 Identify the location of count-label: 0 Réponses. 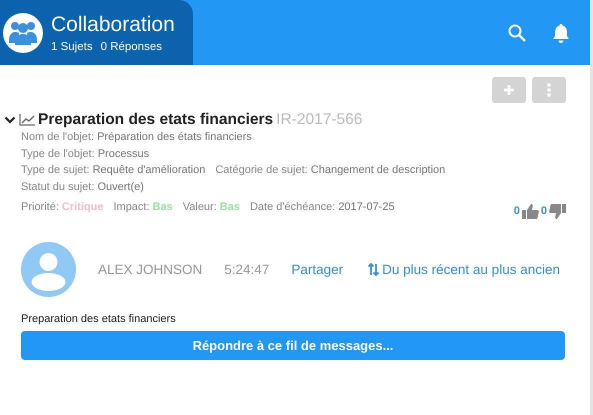
(131, 46).